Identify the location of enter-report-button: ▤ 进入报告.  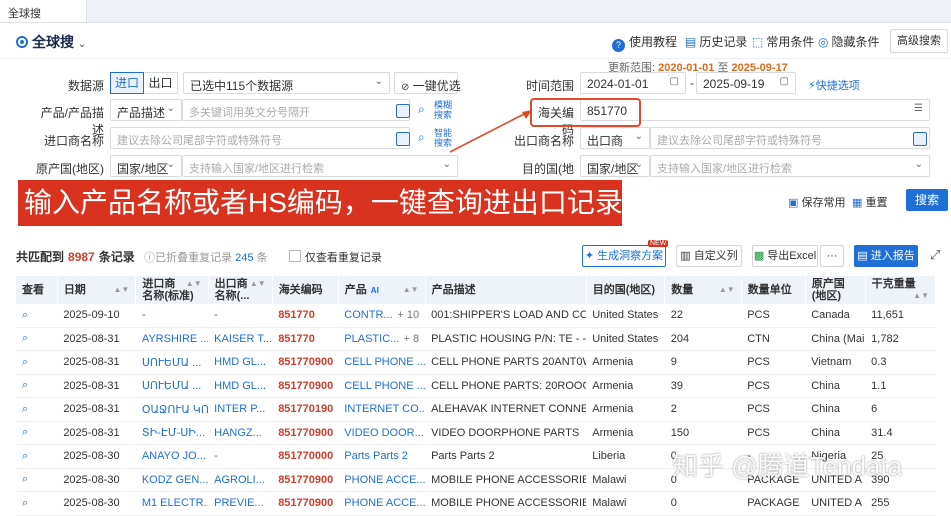
(886, 256).